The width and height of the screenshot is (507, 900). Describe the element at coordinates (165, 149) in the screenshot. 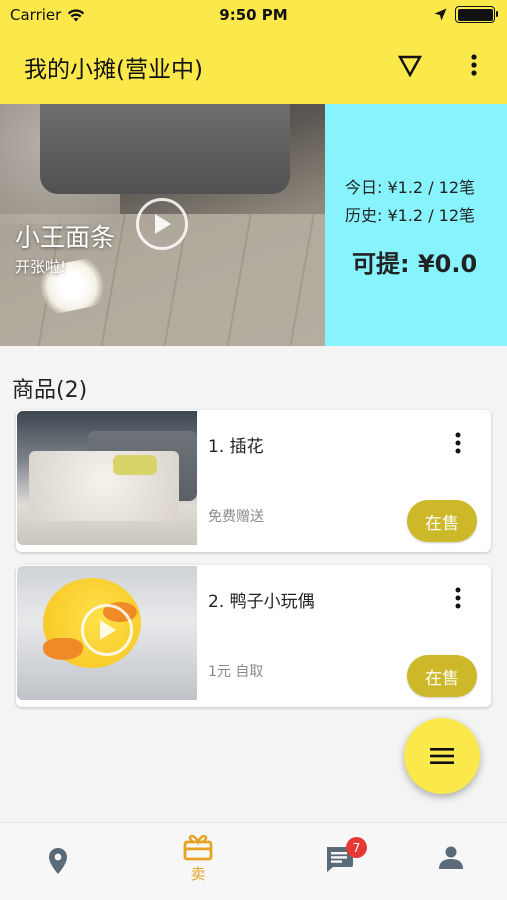

I see `banner-sofa-image` at that location.